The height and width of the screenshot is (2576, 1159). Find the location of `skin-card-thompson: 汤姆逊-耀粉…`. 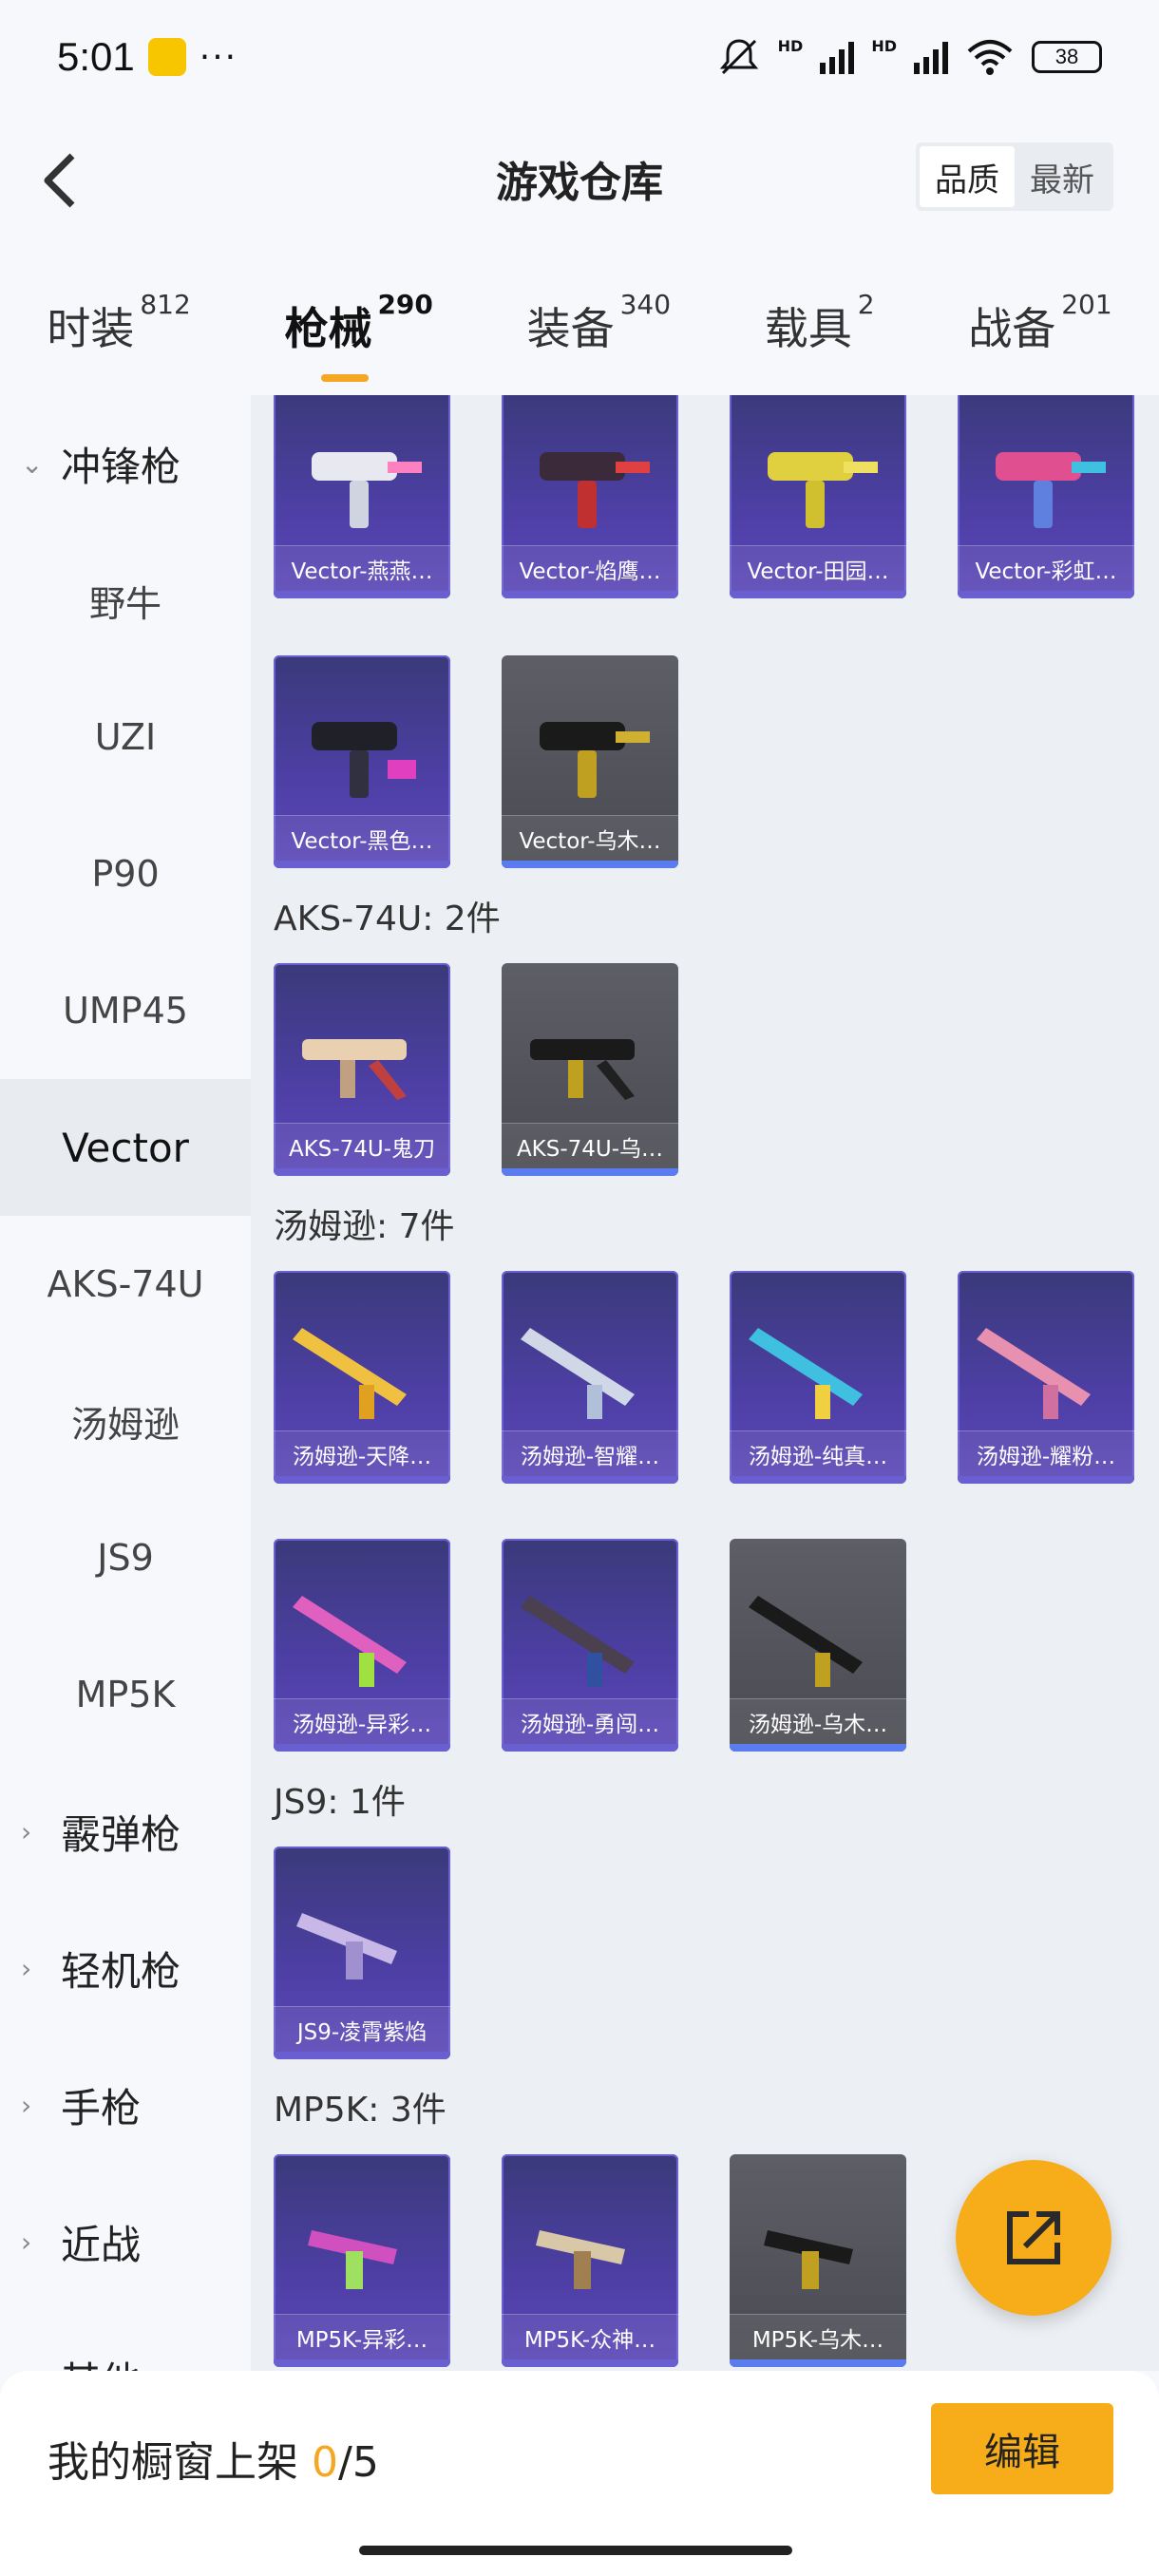

skin-card-thompson: 汤姆逊-耀粉… is located at coordinates (1046, 1377).